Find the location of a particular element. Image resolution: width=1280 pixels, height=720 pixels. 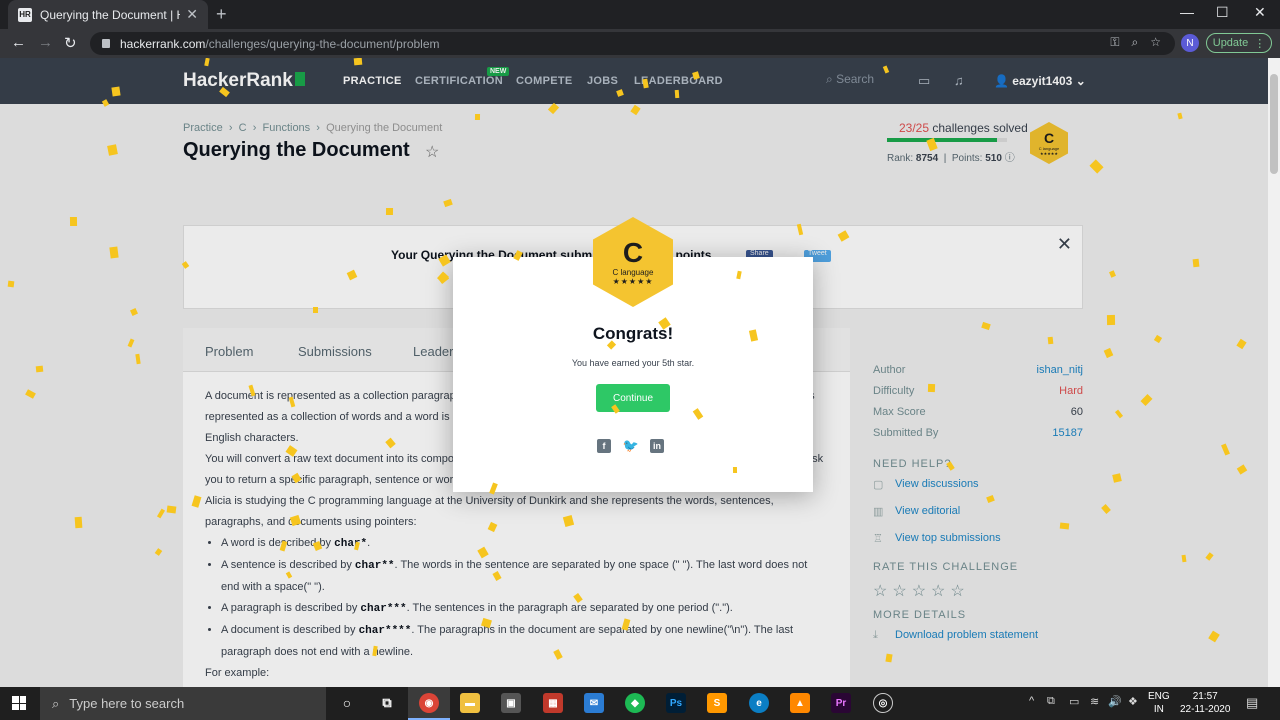

language-indicator: ENG IN is located at coordinates (1159, 703).